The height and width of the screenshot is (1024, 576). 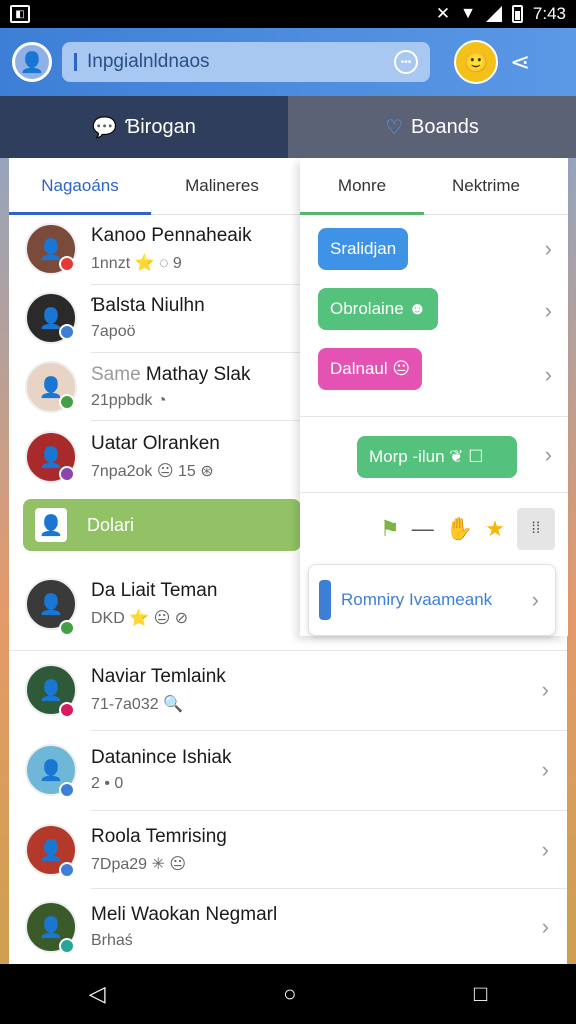 What do you see at coordinates (480, 994) in the screenshot?
I see `recents-icon: □` at bounding box center [480, 994].